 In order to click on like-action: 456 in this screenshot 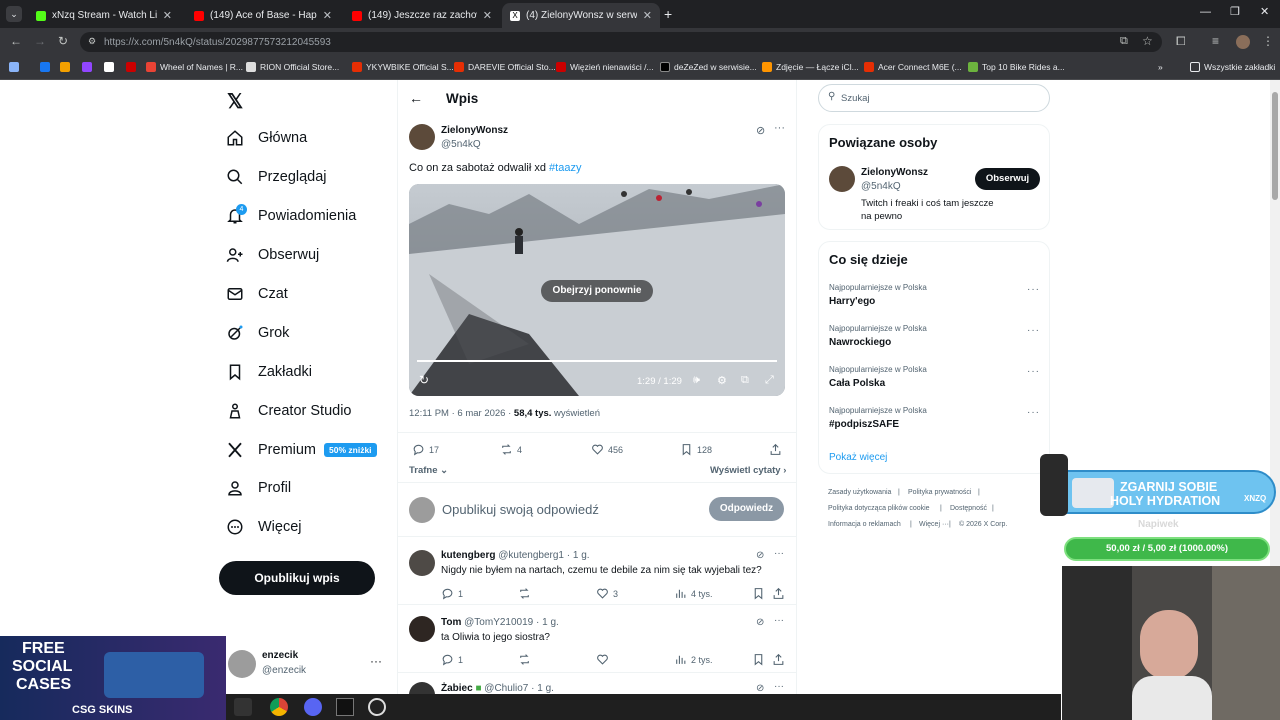, I will do `click(607, 449)`.